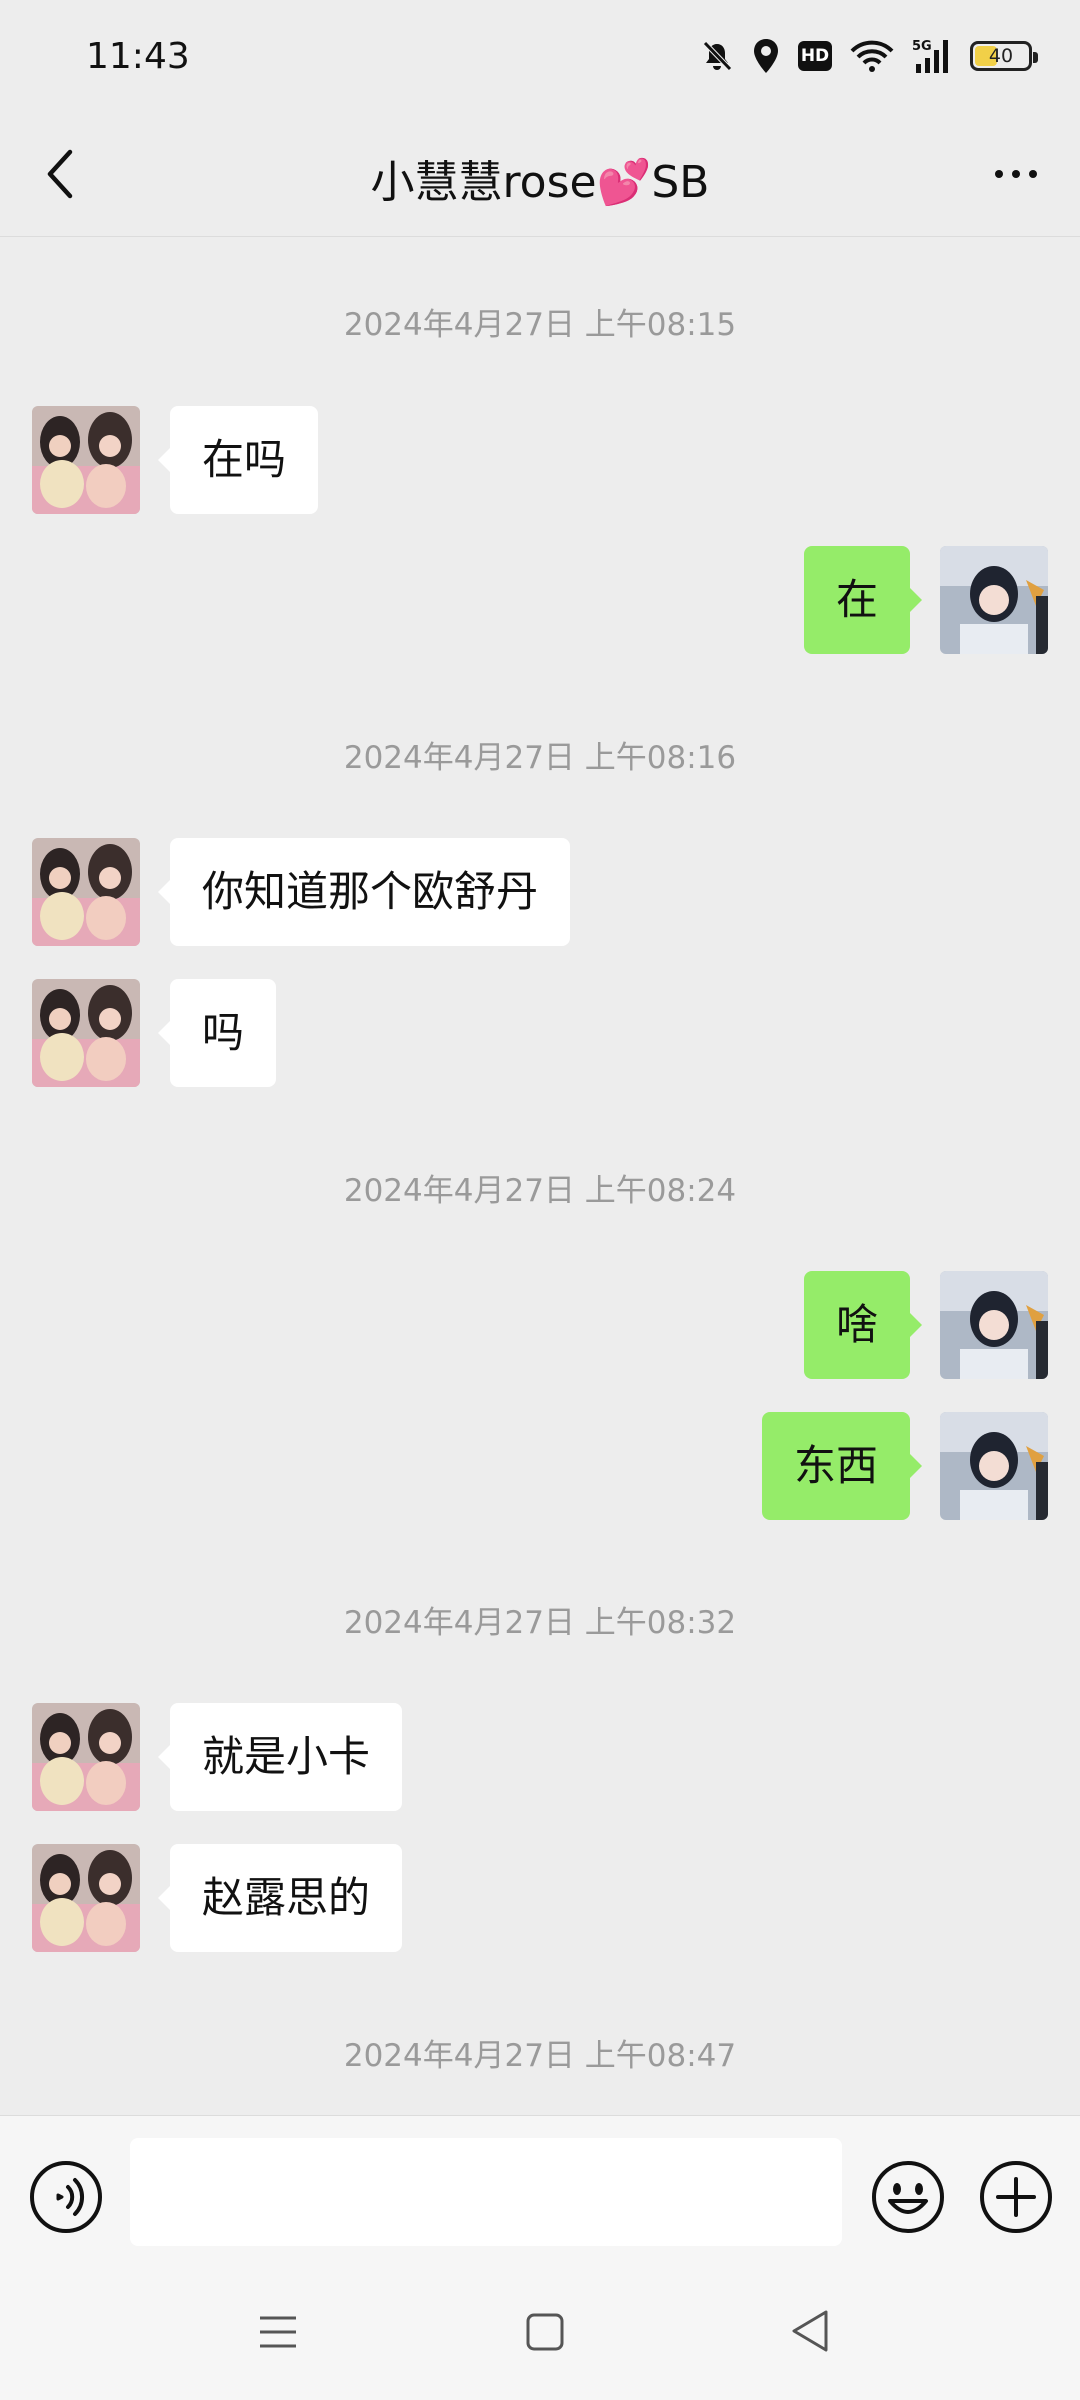 This screenshot has width=1080, height=2400. I want to click on svg-text: 5G, so click(922, 46).